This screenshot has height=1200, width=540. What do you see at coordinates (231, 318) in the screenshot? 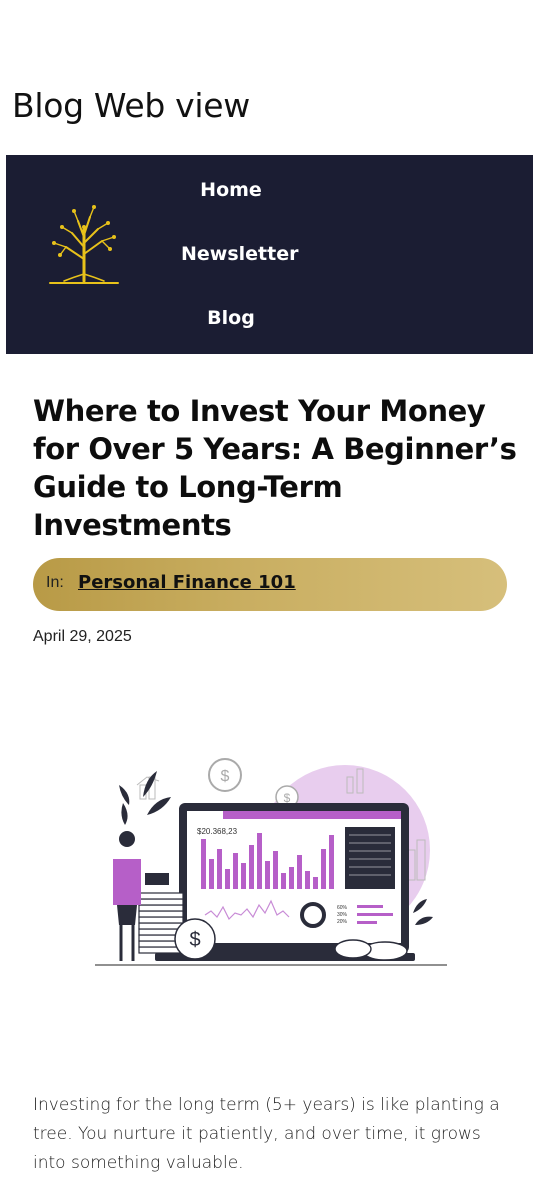
I see `nav-blog: Blog` at bounding box center [231, 318].